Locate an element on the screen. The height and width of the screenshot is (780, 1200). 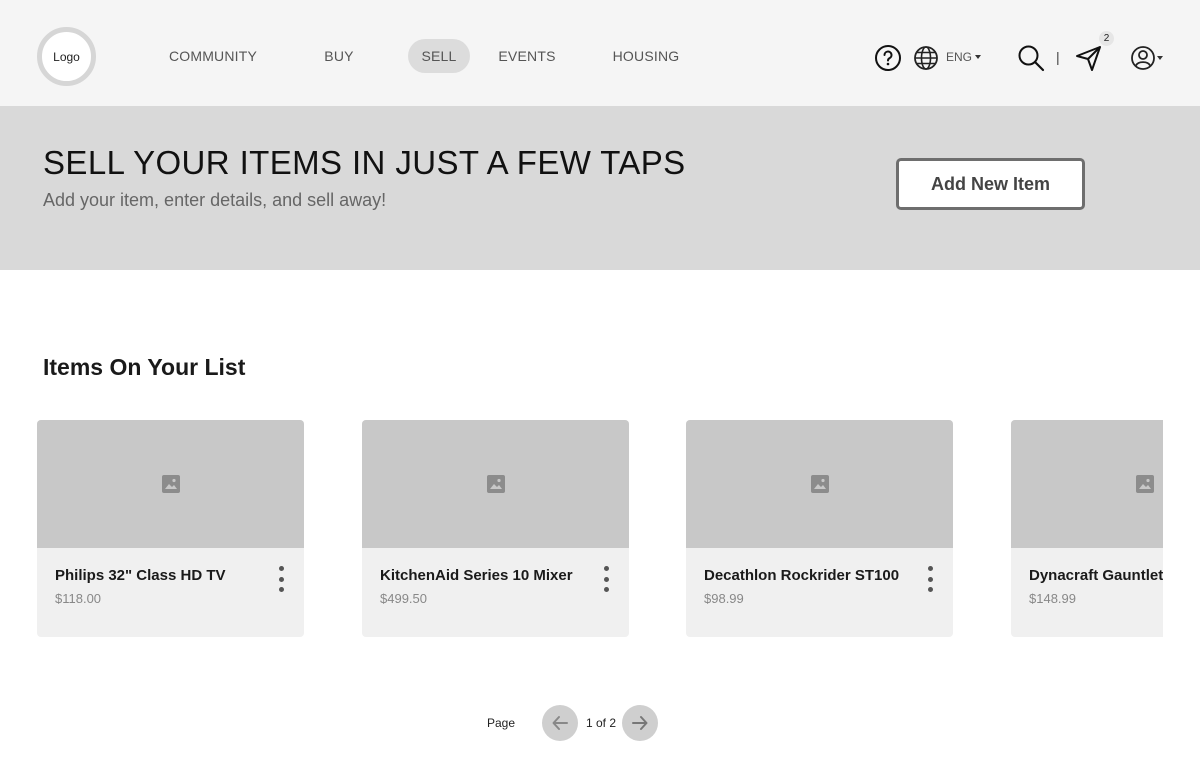
nav-events: EVENTS is located at coordinates (527, 56).